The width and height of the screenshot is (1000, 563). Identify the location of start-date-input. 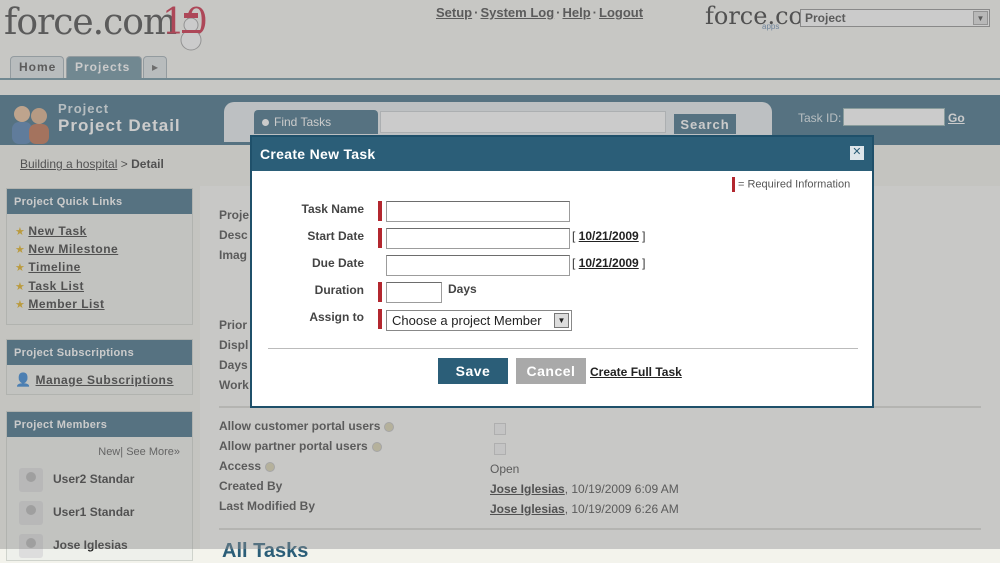
(478, 238).